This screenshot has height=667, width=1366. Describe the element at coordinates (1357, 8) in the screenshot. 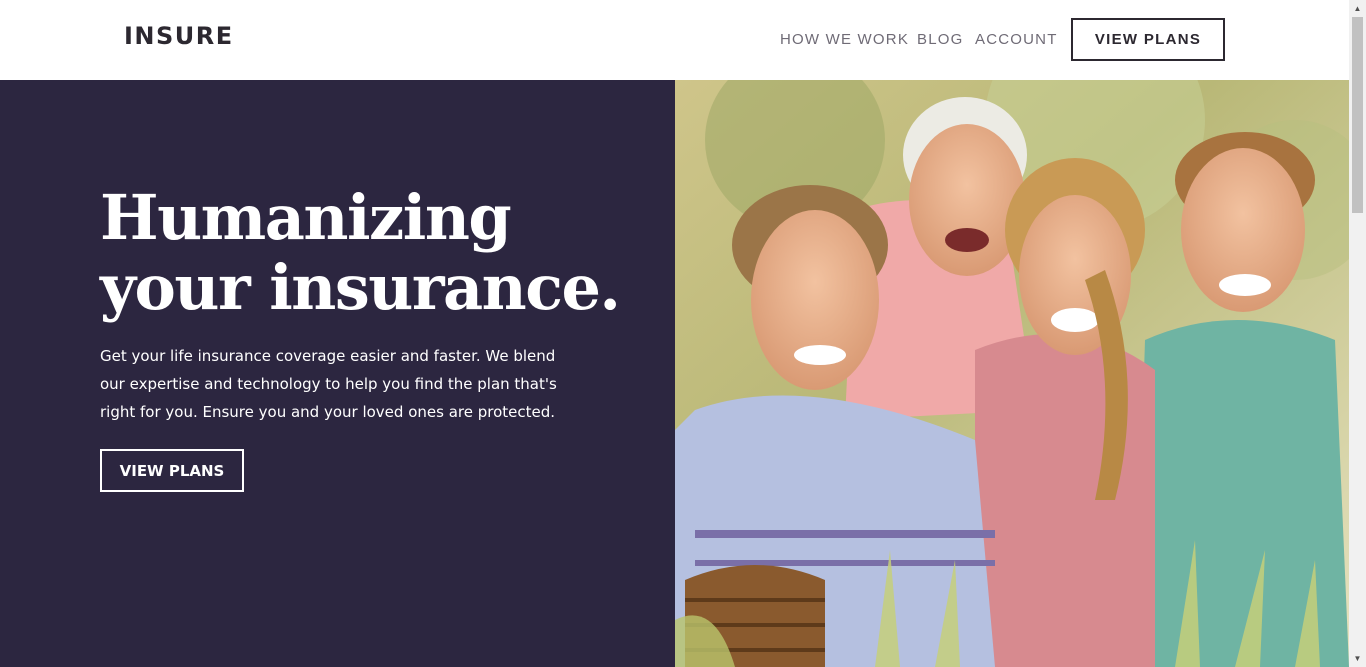

I see `scroll-up-icon: ▲` at that location.